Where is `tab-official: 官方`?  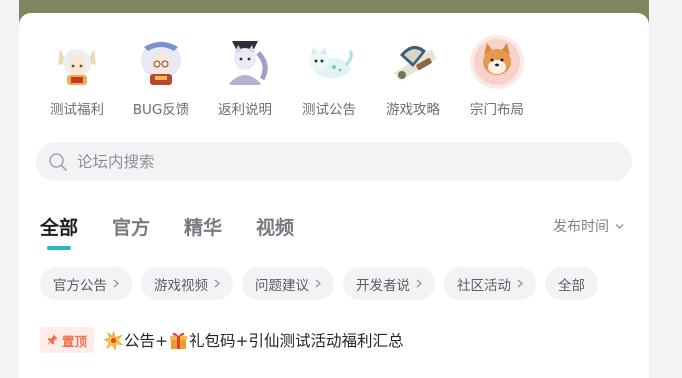 tab-official: 官方 is located at coordinates (131, 231).